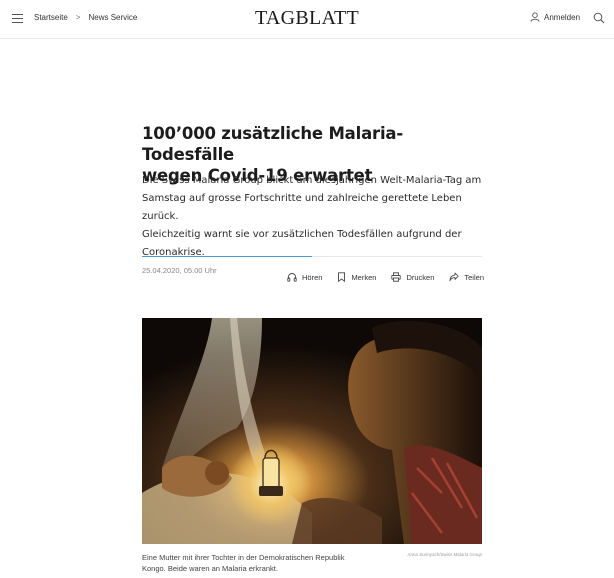 The width and height of the screenshot is (614, 578). I want to click on search-icon, so click(599, 18).